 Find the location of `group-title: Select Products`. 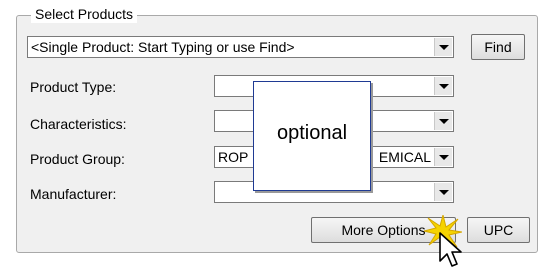

group-title: Select Products is located at coordinates (84, 14).